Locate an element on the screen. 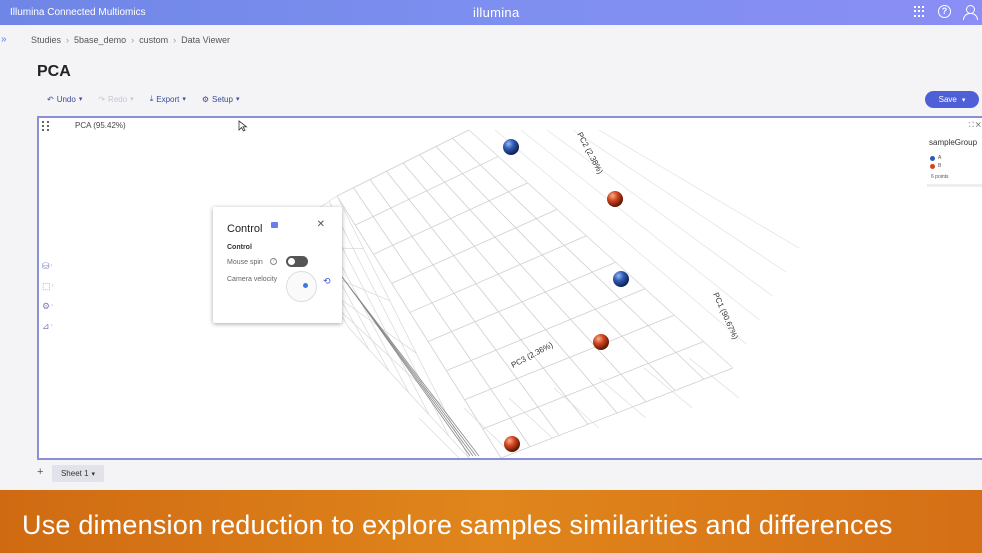 This screenshot has width=982, height=553. database-icon: ⛁ is located at coordinates (46, 265).